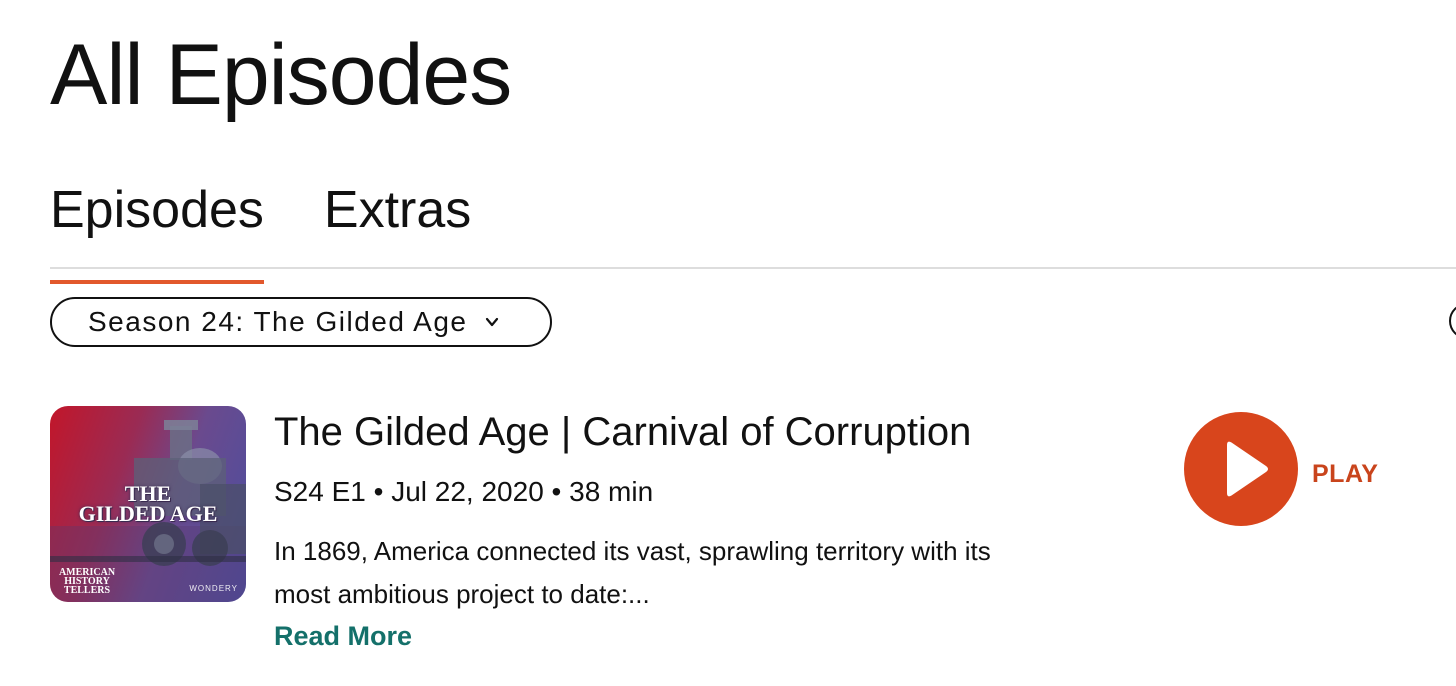 The height and width of the screenshot is (686, 1456). What do you see at coordinates (157, 227) in the screenshot?
I see `tab-episodes: Episodes` at bounding box center [157, 227].